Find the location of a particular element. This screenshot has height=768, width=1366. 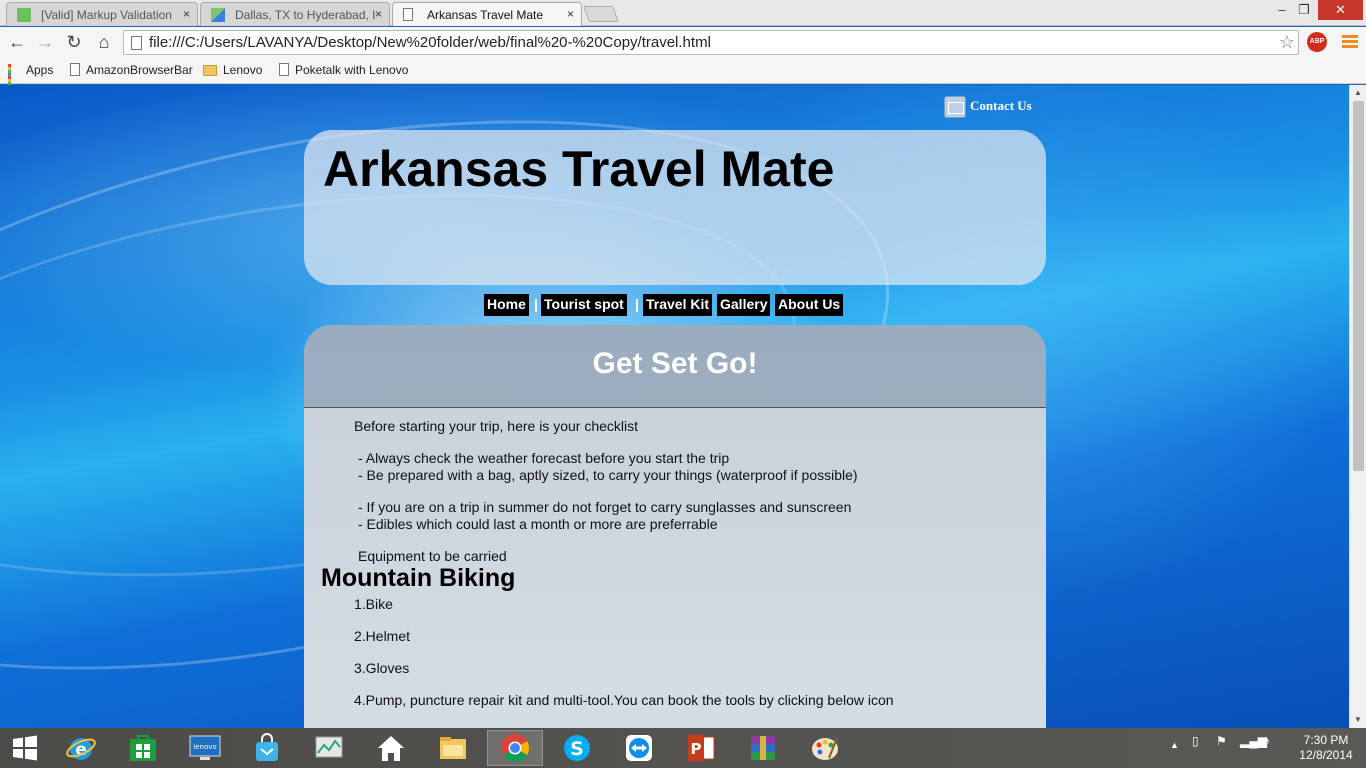

bookmark-label: Apps is located at coordinates (40, 70).